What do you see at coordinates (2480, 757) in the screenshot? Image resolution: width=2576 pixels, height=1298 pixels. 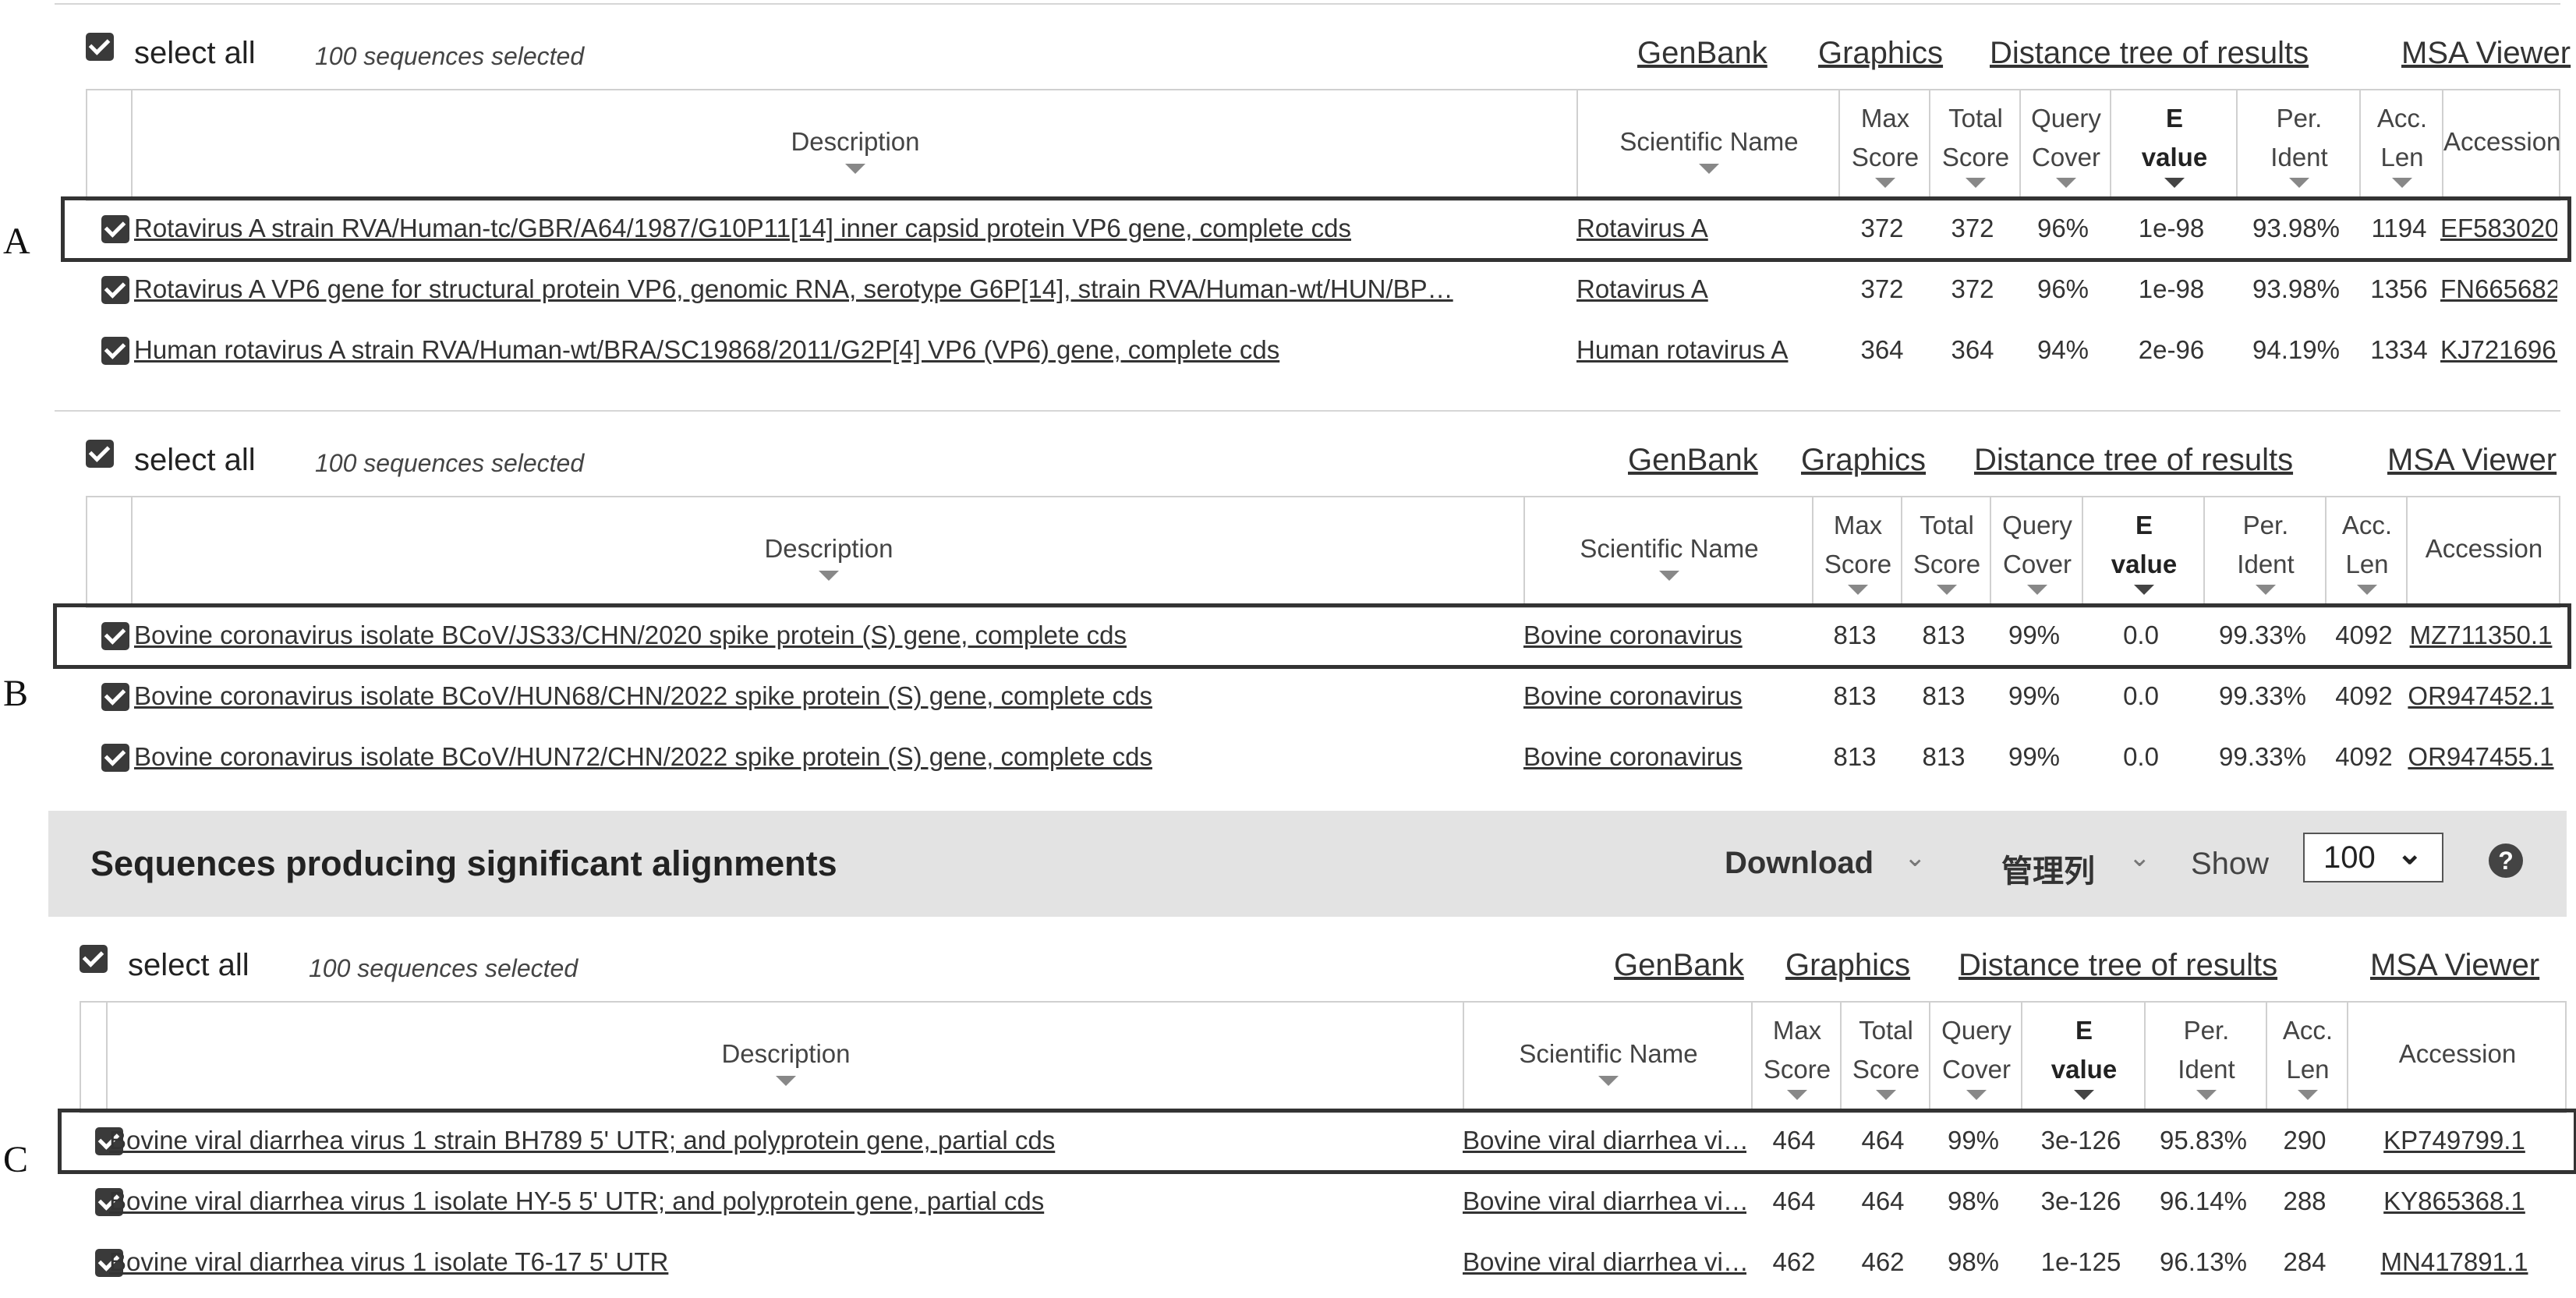 I see `accession-link: OR947455.1` at bounding box center [2480, 757].